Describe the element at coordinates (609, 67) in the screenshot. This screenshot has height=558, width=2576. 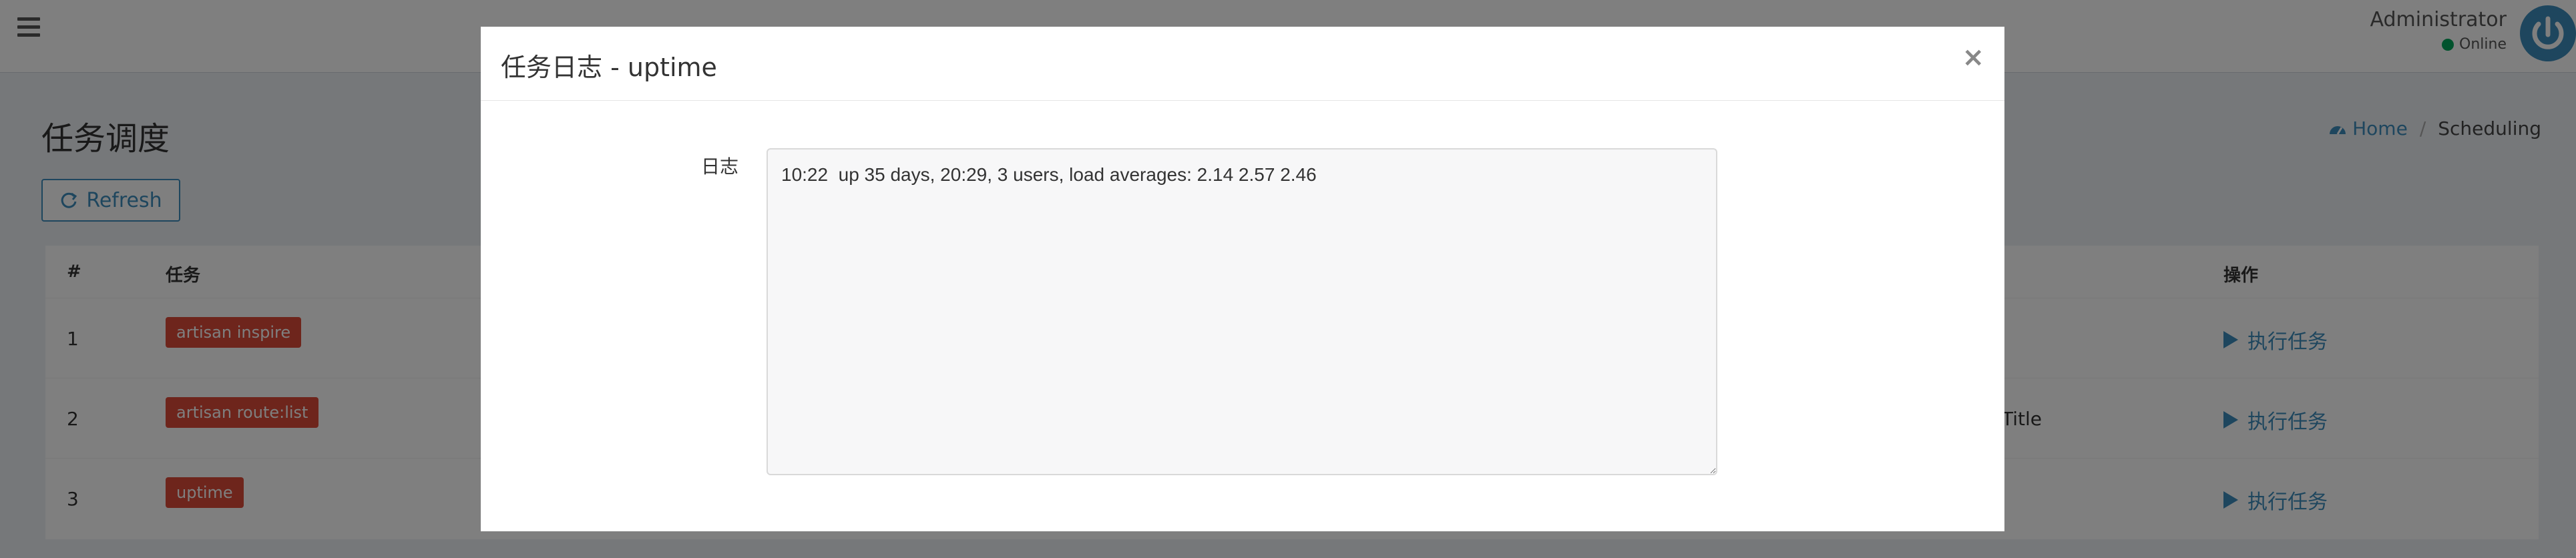
I see `modal-title: 任务日志 - uptime` at that location.